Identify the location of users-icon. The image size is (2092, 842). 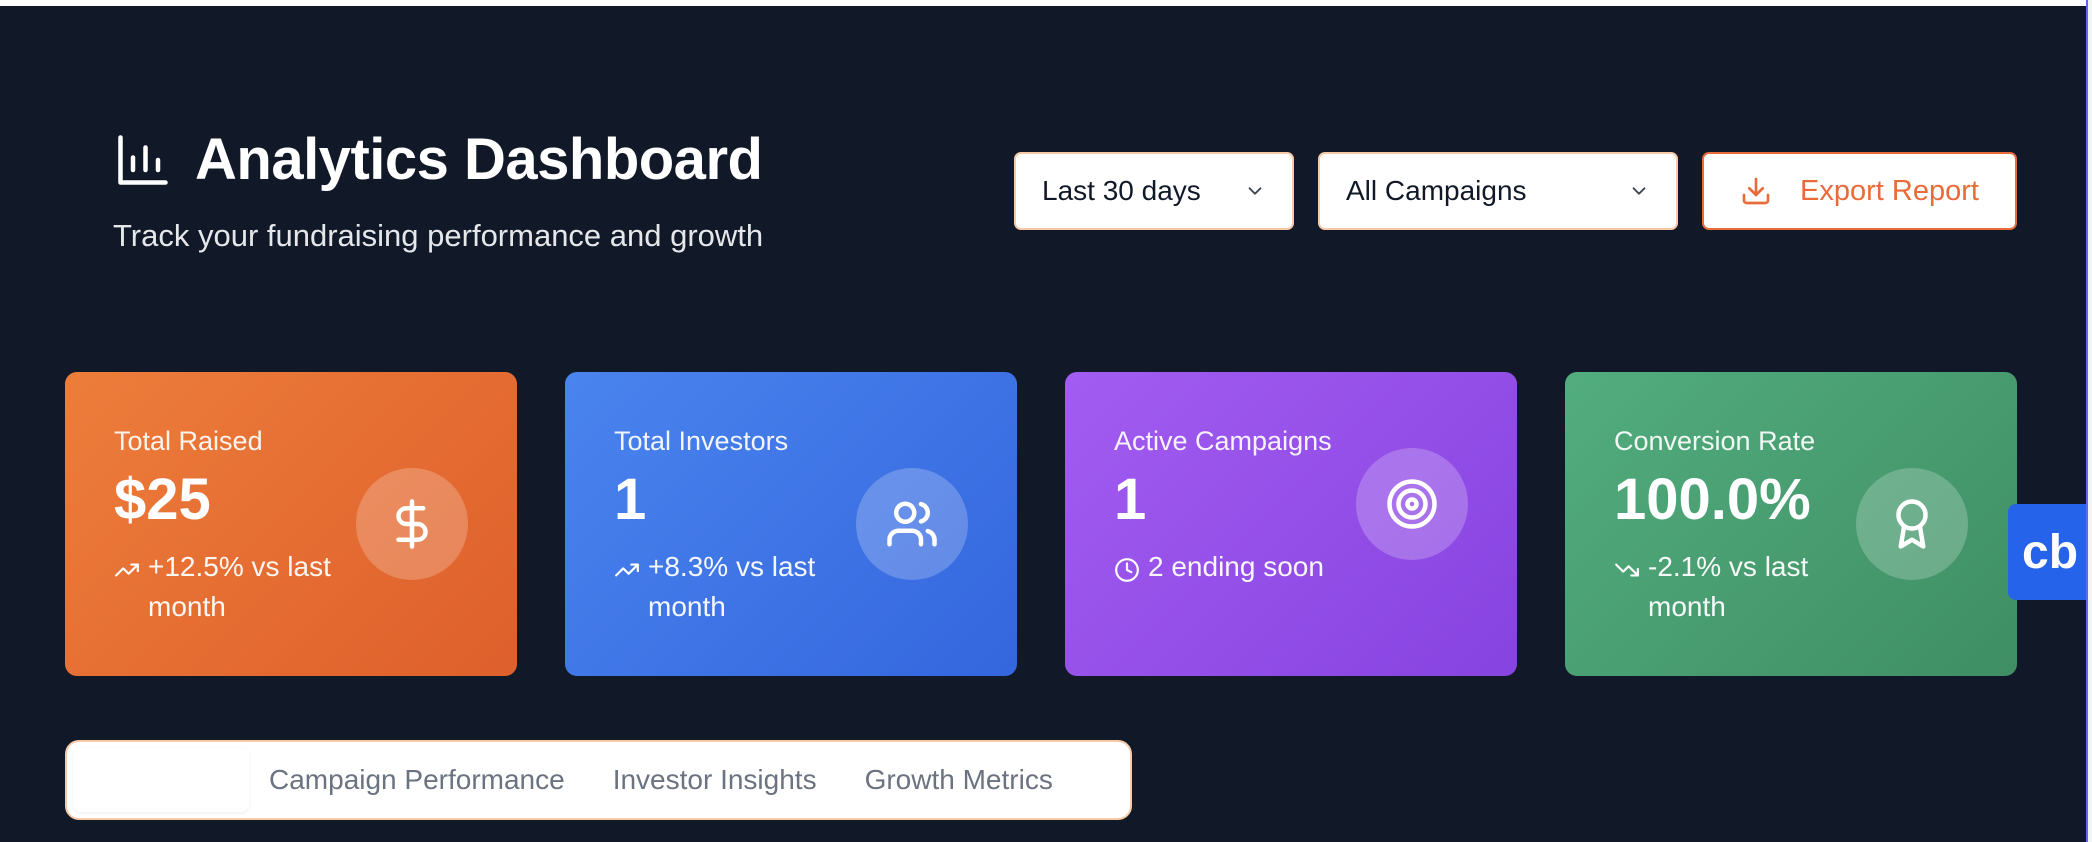
(912, 524).